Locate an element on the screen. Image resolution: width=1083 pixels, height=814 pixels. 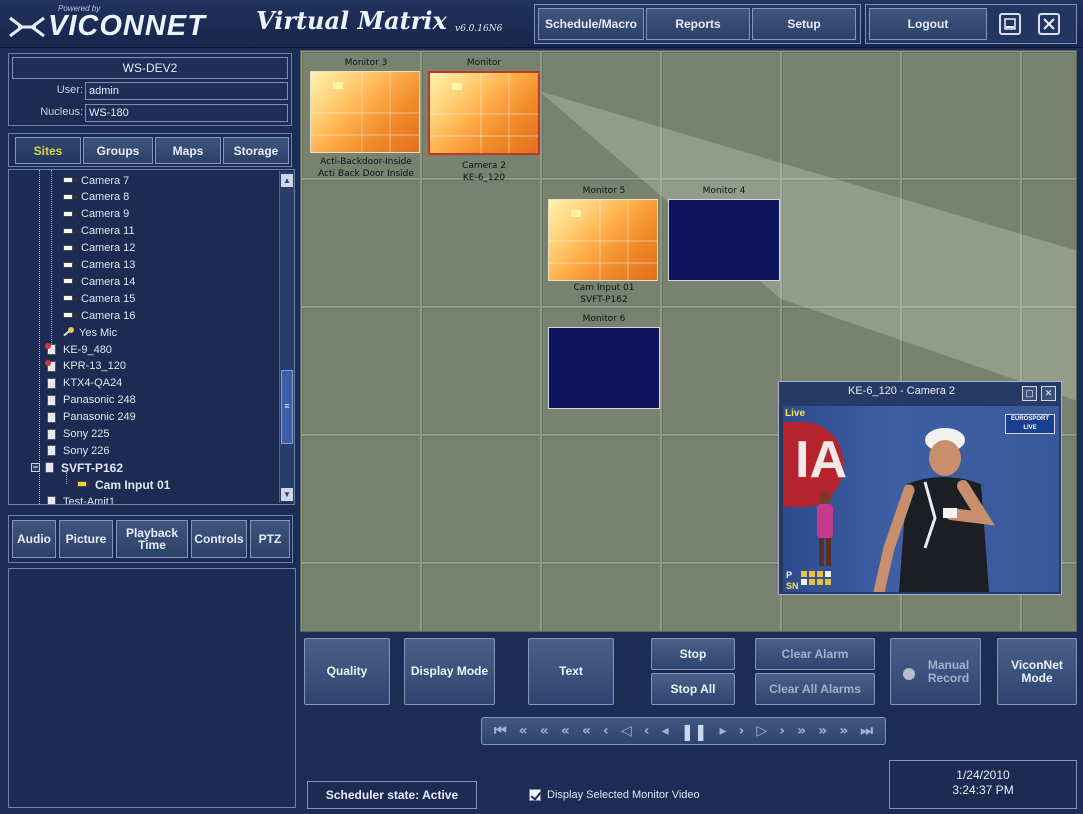
main-nav: Schedule/Macro Reports Setup is located at coordinates (697, 24).